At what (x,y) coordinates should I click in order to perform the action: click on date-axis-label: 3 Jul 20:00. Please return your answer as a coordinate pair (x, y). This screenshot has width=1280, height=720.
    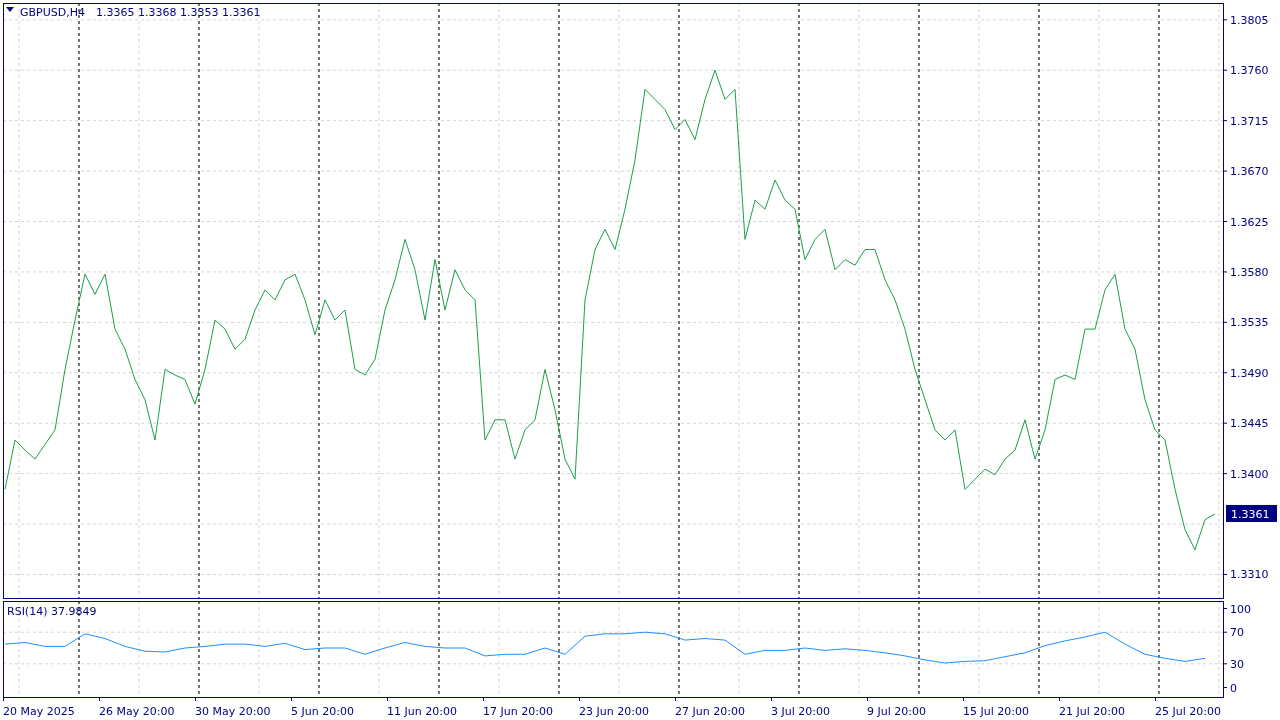
    Looking at the image, I should click on (800, 711).